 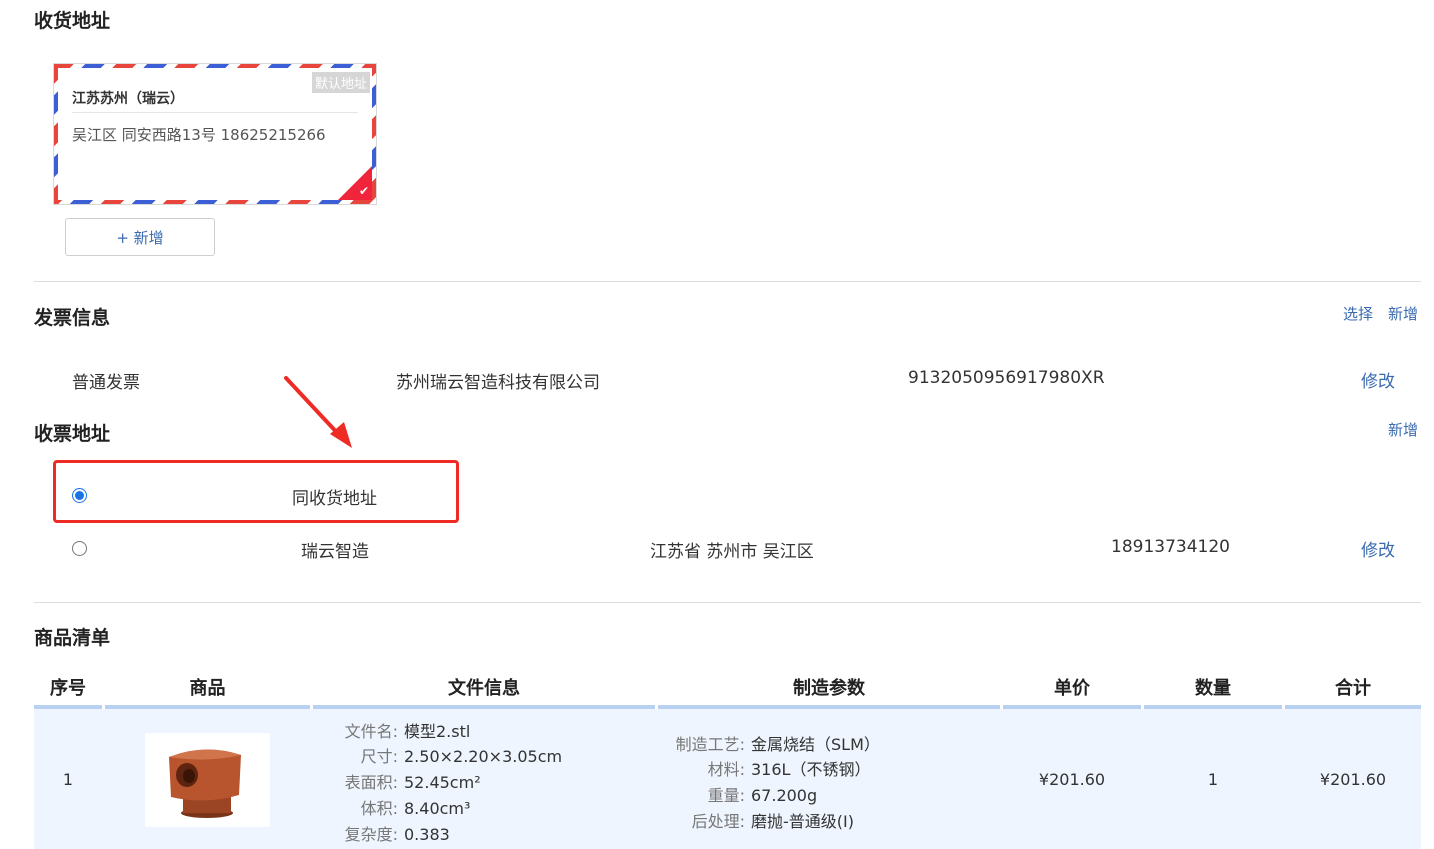 What do you see at coordinates (815, 744) in the screenshot?
I see `param-process-value: 金属烧结（SLM）` at bounding box center [815, 744].